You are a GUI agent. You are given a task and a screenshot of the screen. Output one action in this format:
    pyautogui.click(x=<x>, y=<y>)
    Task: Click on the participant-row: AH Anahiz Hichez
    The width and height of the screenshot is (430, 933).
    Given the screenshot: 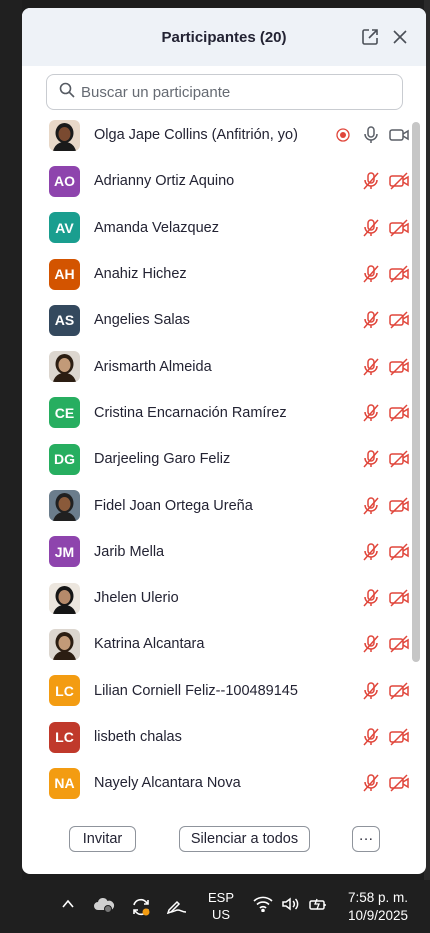 What is the action you would take?
    pyautogui.click(x=216, y=274)
    